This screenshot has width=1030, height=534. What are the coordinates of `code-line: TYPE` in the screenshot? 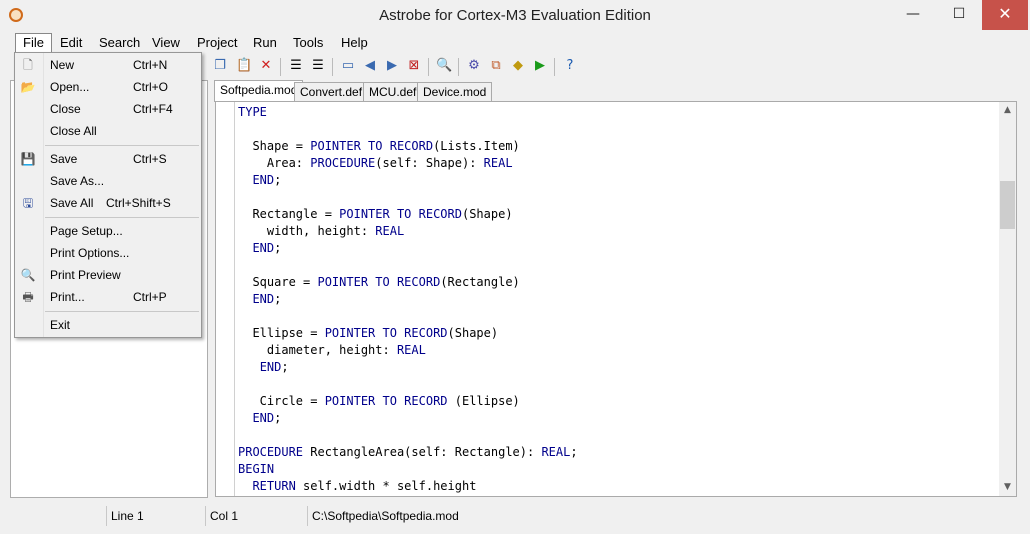 It's located at (252, 112).